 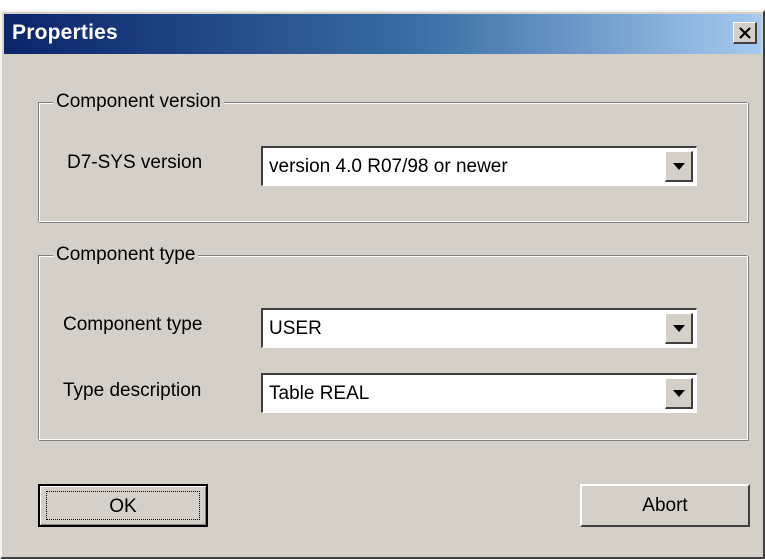 What do you see at coordinates (319, 393) in the screenshot?
I see `type-description-value: Table REAL` at bounding box center [319, 393].